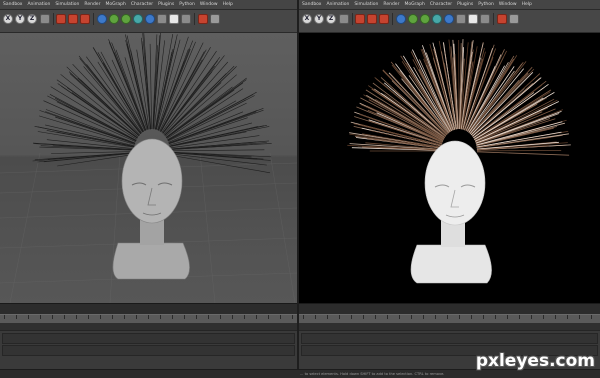 This screenshot has width=600, height=378. Describe the element at coordinates (148, 350) in the screenshot. I see `coordinate-row` at that location.